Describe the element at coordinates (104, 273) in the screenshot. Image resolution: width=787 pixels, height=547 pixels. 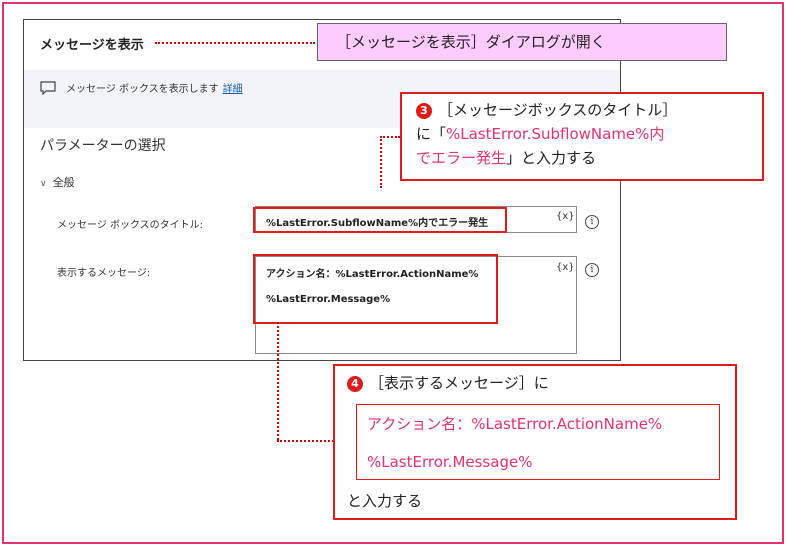
I see `message-field-label: 表示するメッセージ:` at that location.